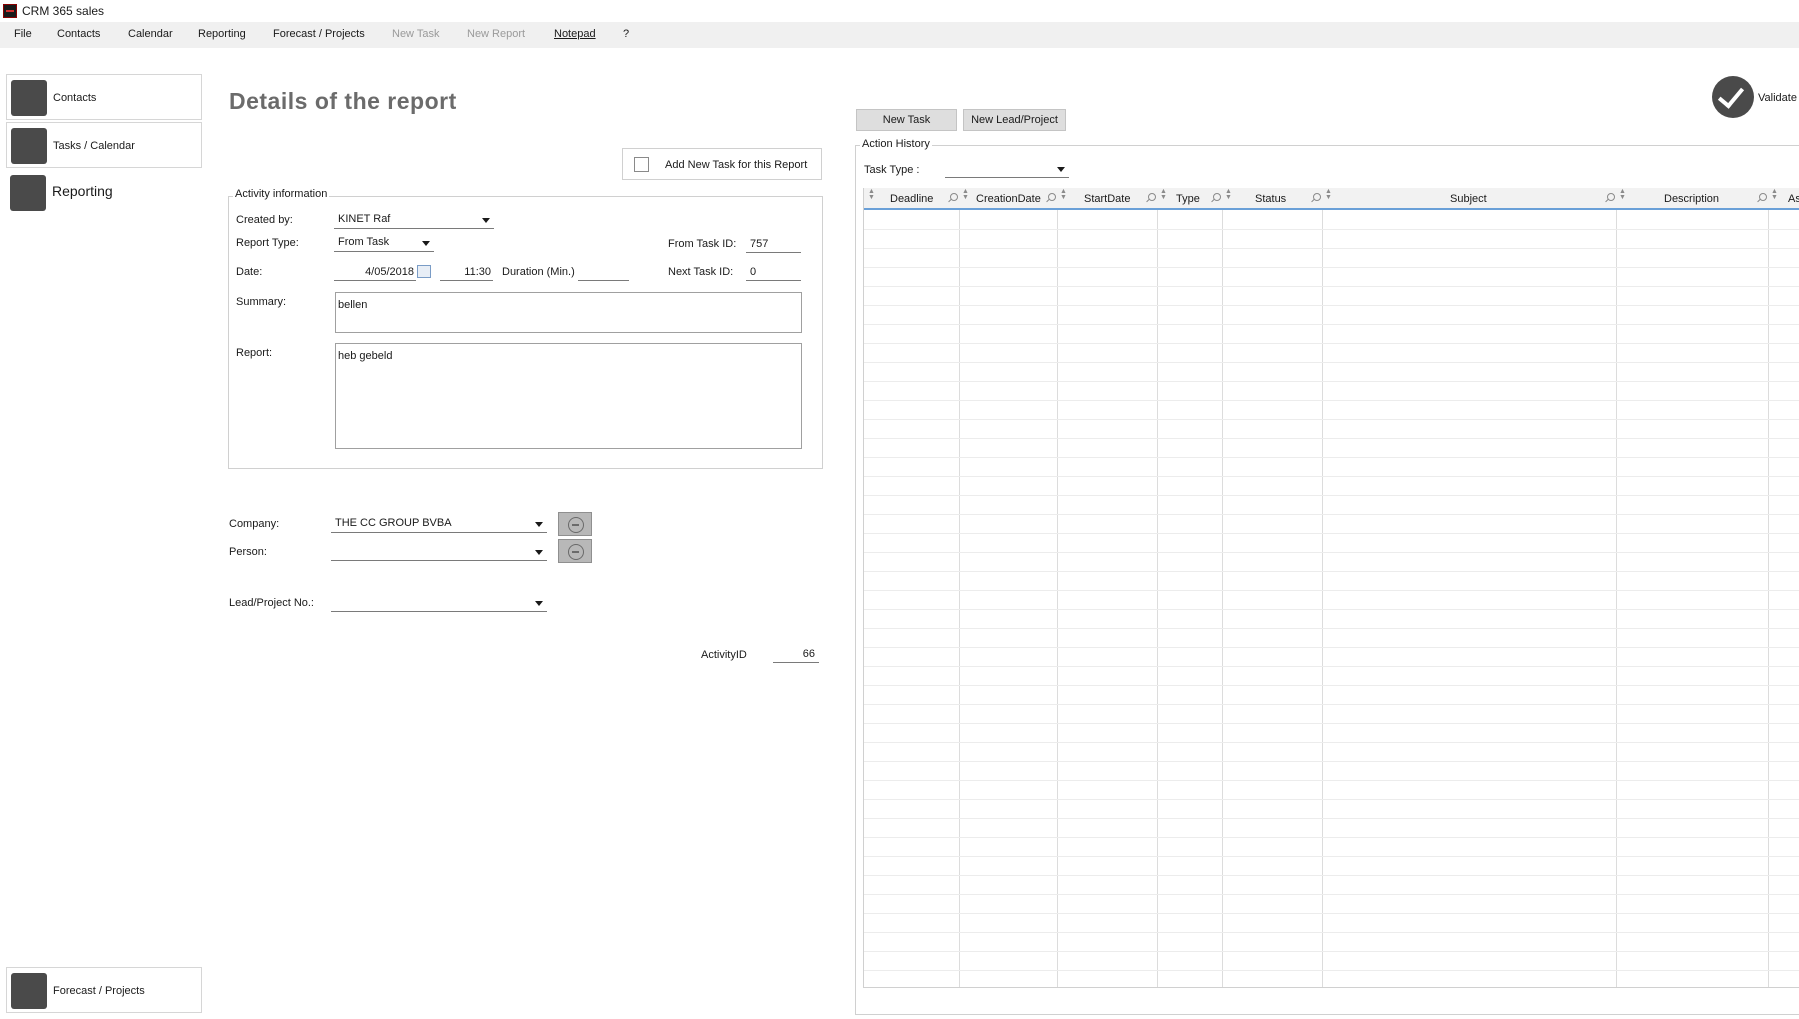  I want to click on company-select: THE CC GROUP BVBA, so click(439, 524).